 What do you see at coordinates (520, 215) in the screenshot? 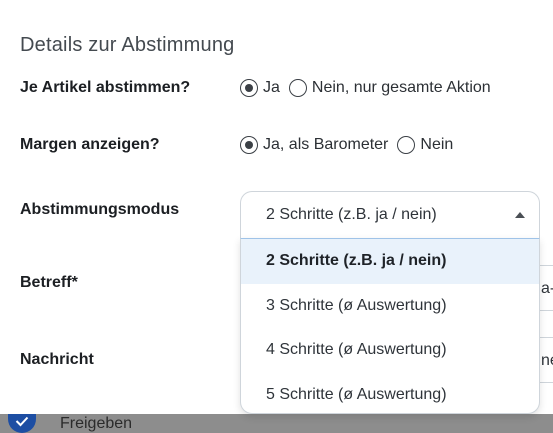
I see `chevron-up-icon` at bounding box center [520, 215].